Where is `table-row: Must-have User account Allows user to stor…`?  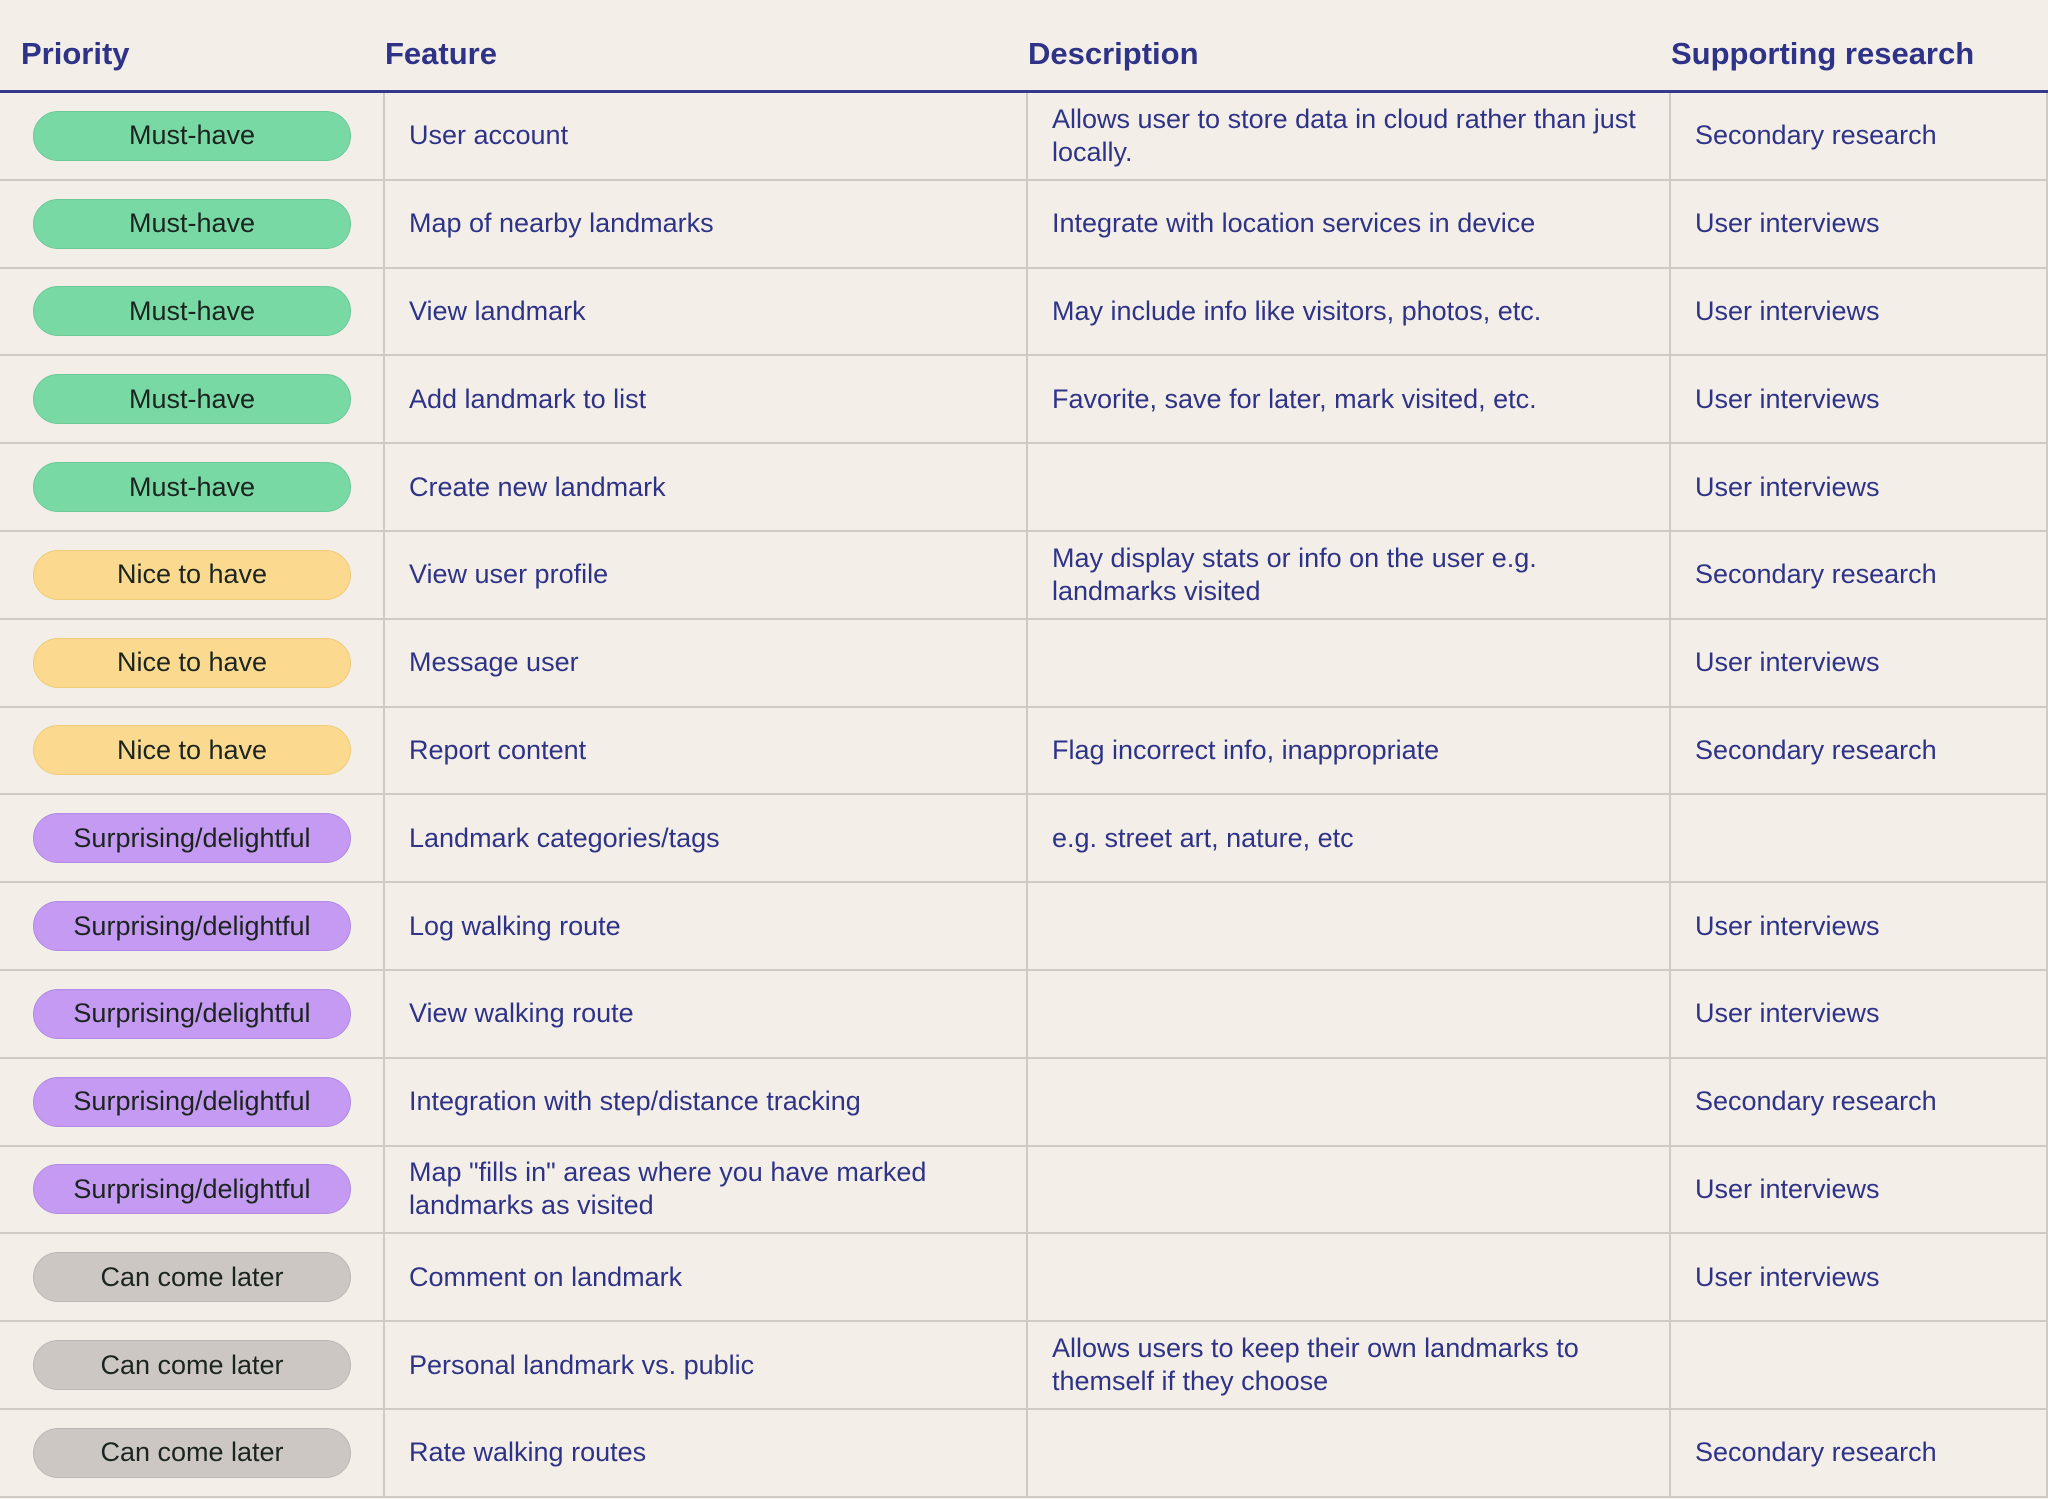 table-row: Must-have User account Allows user to stor… is located at coordinates (1024, 137).